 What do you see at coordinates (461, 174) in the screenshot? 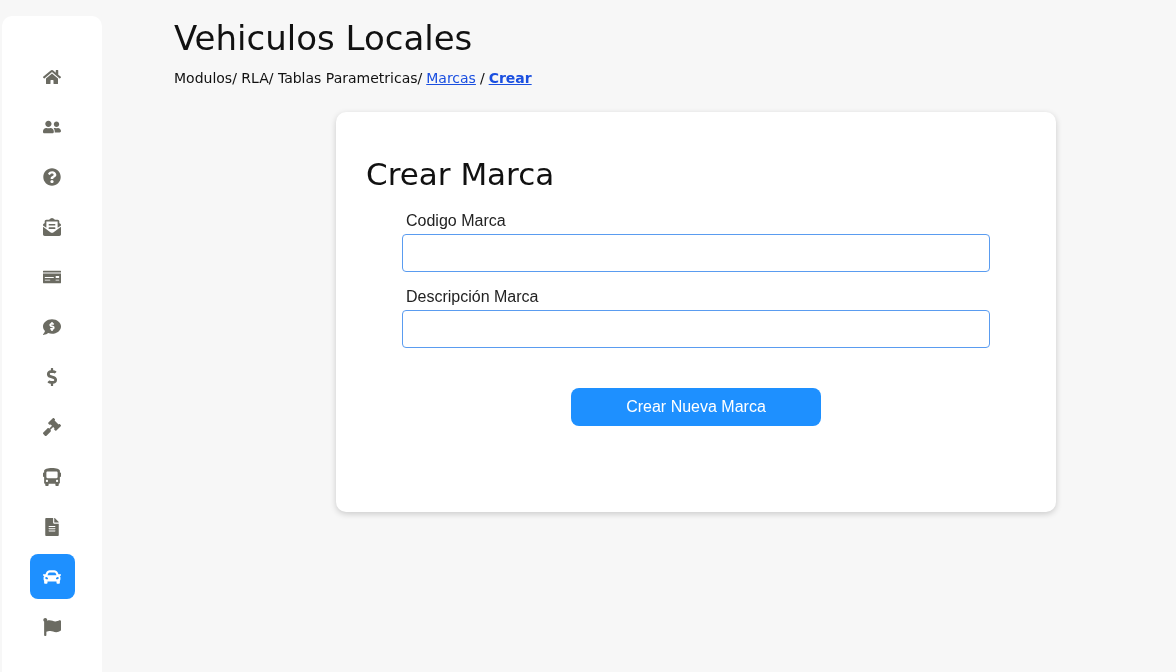
I see `form-title: Crear Marca` at bounding box center [461, 174].